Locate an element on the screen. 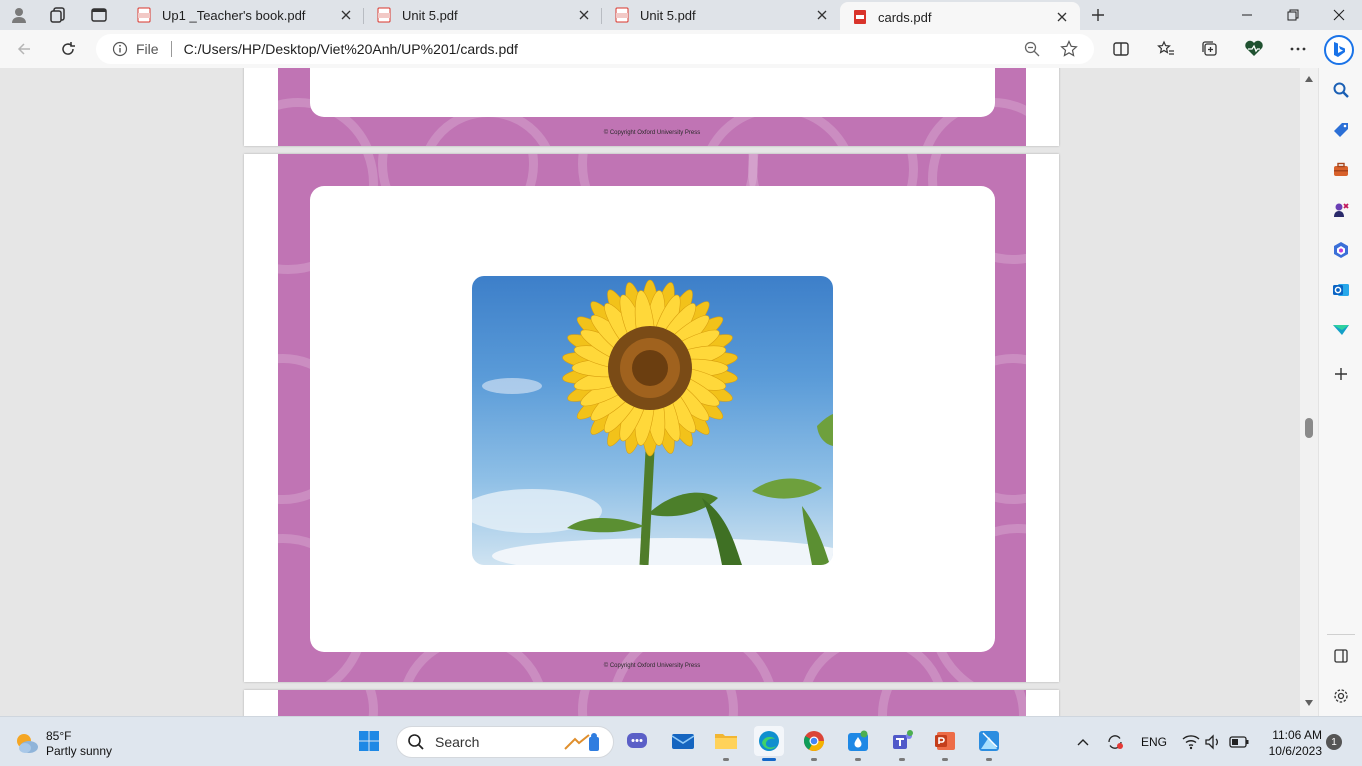 The image size is (1362, 766). scroll-up-icon is located at coordinates (1309, 79).